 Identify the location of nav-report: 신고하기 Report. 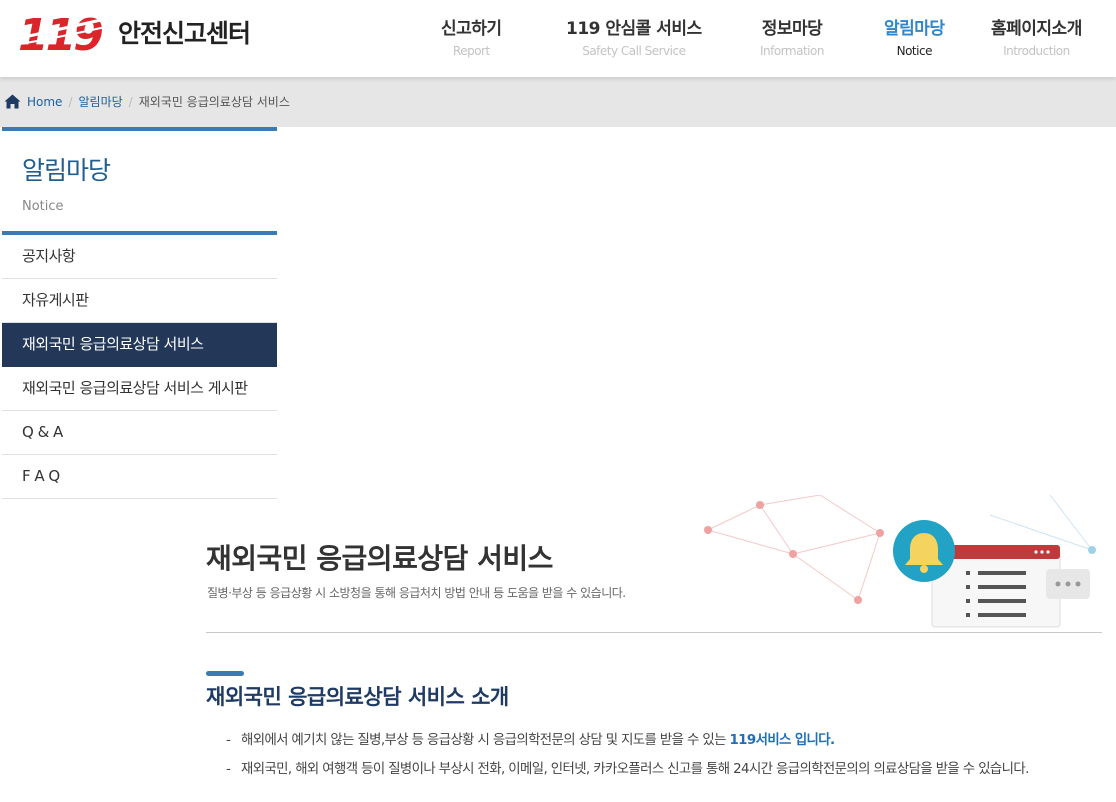
(471, 36).